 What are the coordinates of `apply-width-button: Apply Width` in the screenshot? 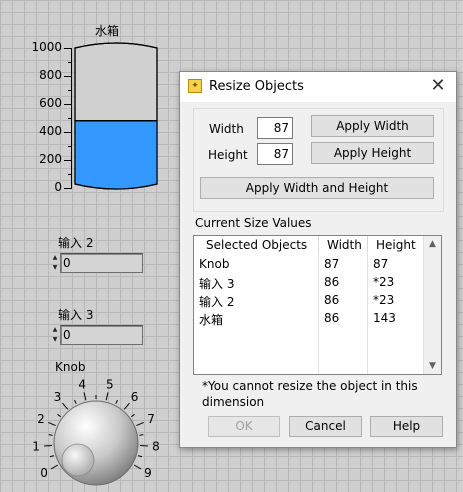 It's located at (372, 126).